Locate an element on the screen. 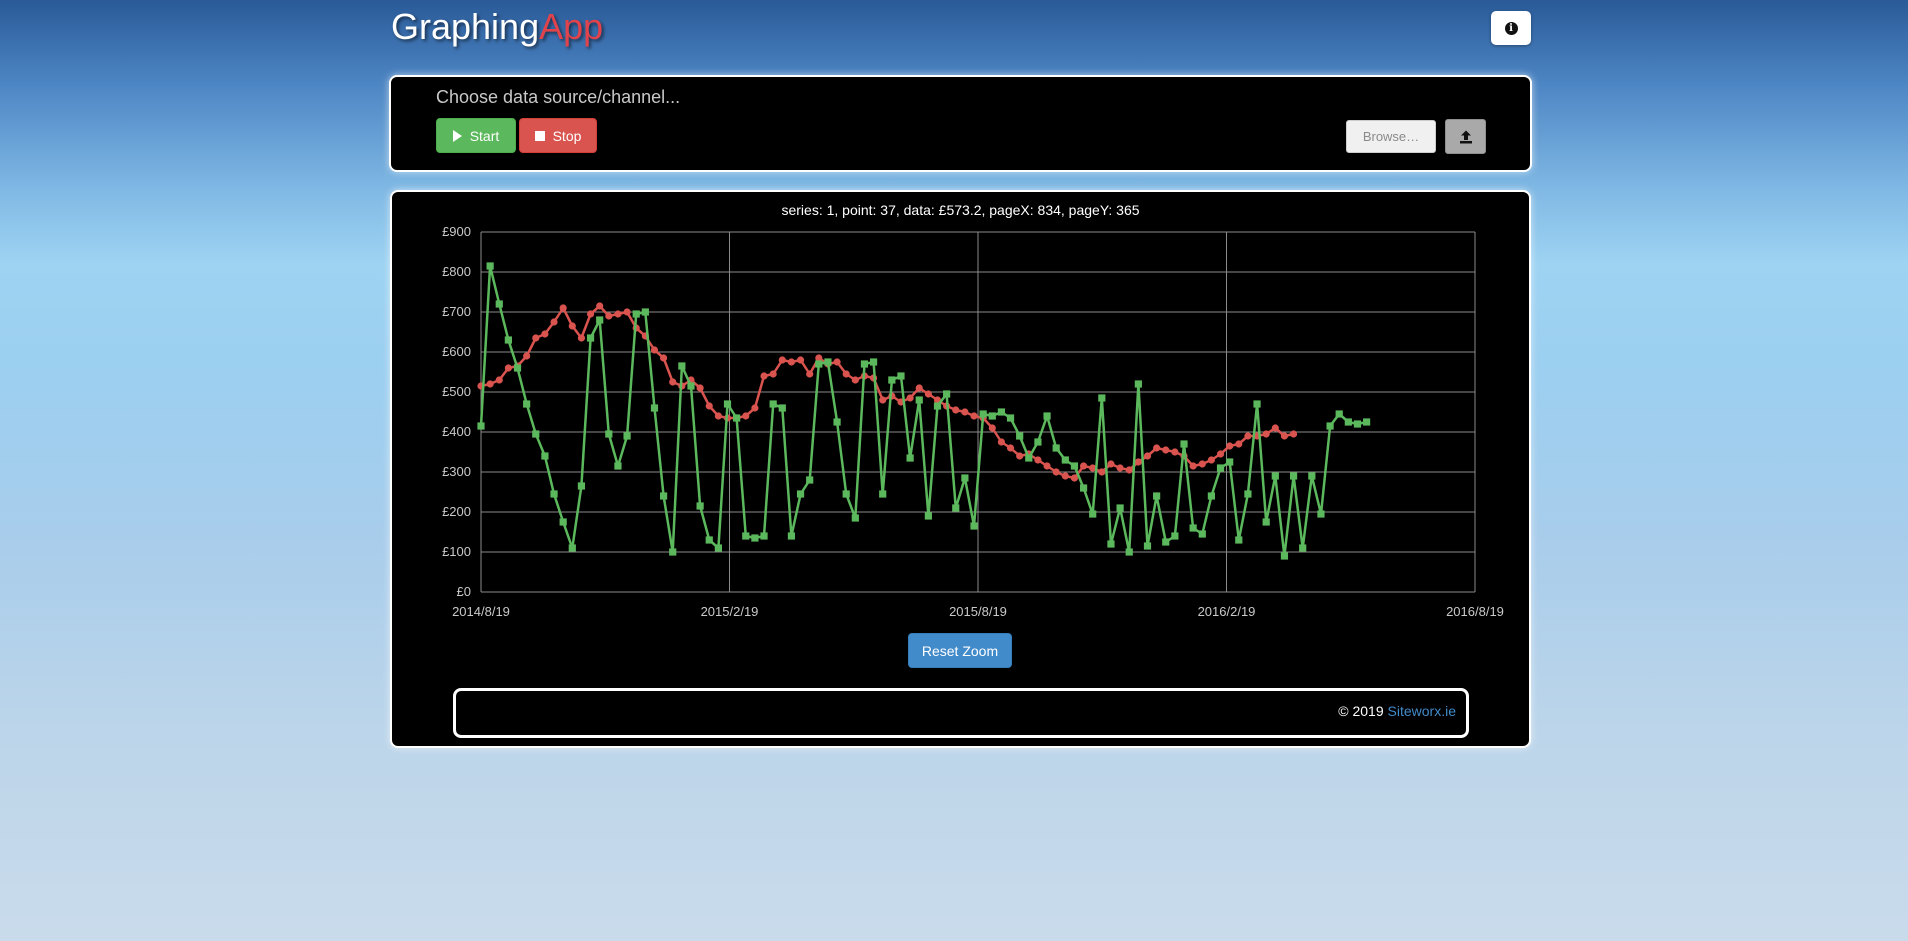  copyright: © 2019 Siteworx.ie is located at coordinates (1397, 711).